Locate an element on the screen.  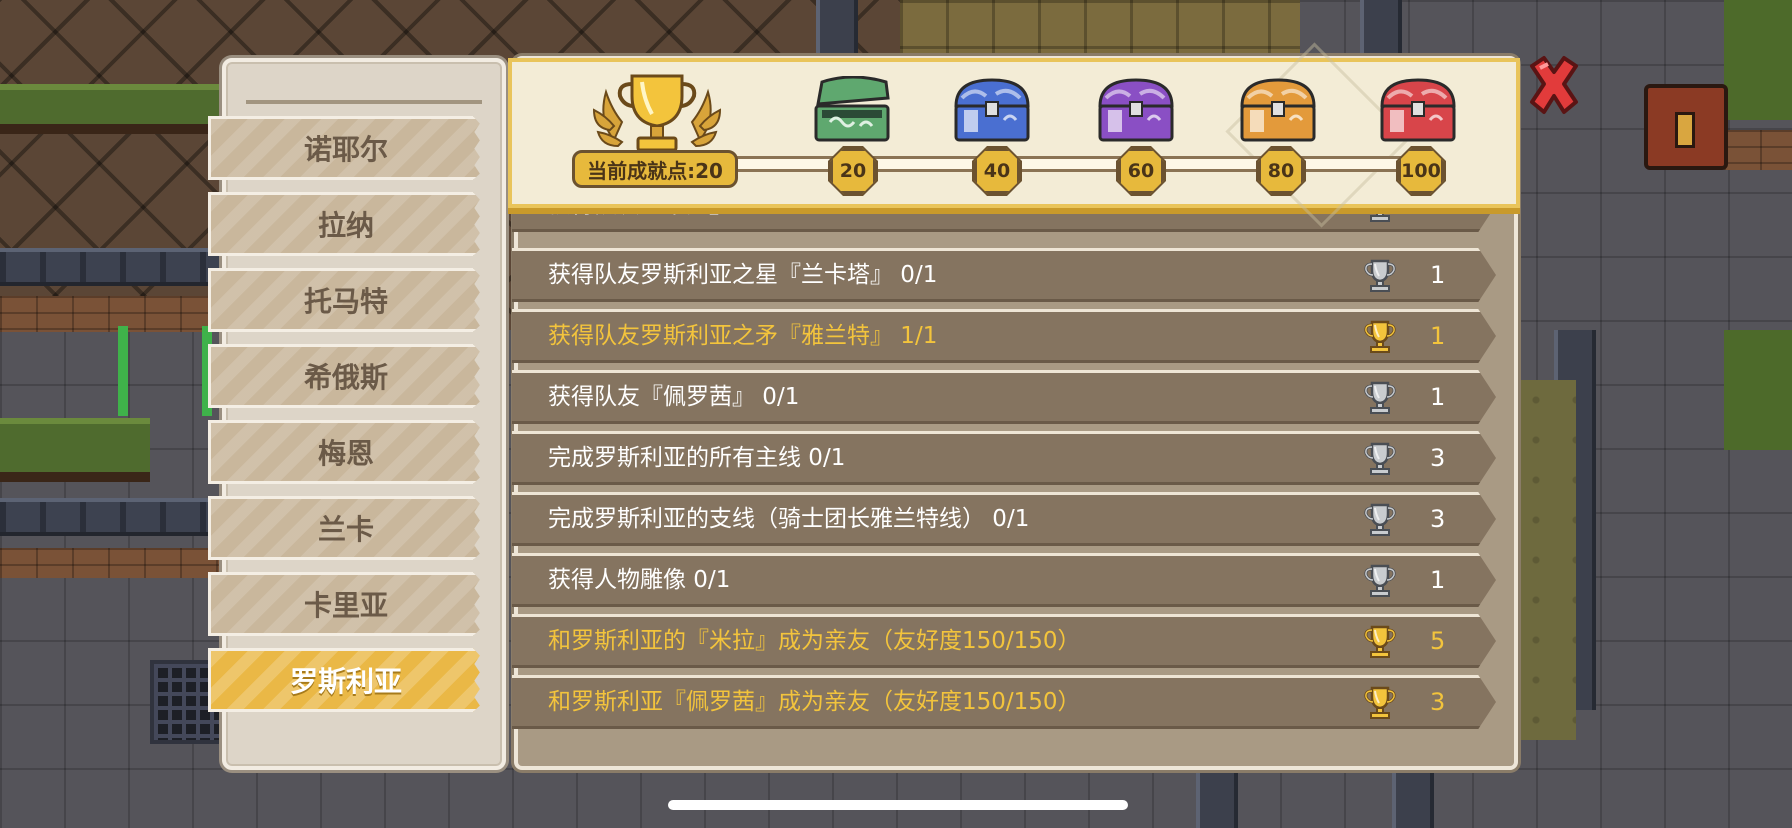
achievement-row: 和罗斯利亚『佩罗茜』成为亲友（友好度150/150） 3 is located at coordinates (1004, 702).